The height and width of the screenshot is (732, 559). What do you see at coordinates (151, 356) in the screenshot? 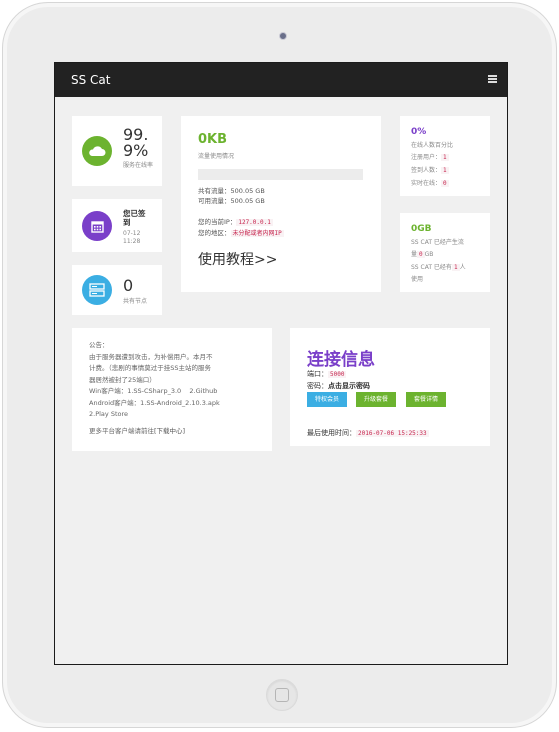
I see `notice-line1: 由于服务器遭到攻击，为补偿用户。本月不` at bounding box center [151, 356].